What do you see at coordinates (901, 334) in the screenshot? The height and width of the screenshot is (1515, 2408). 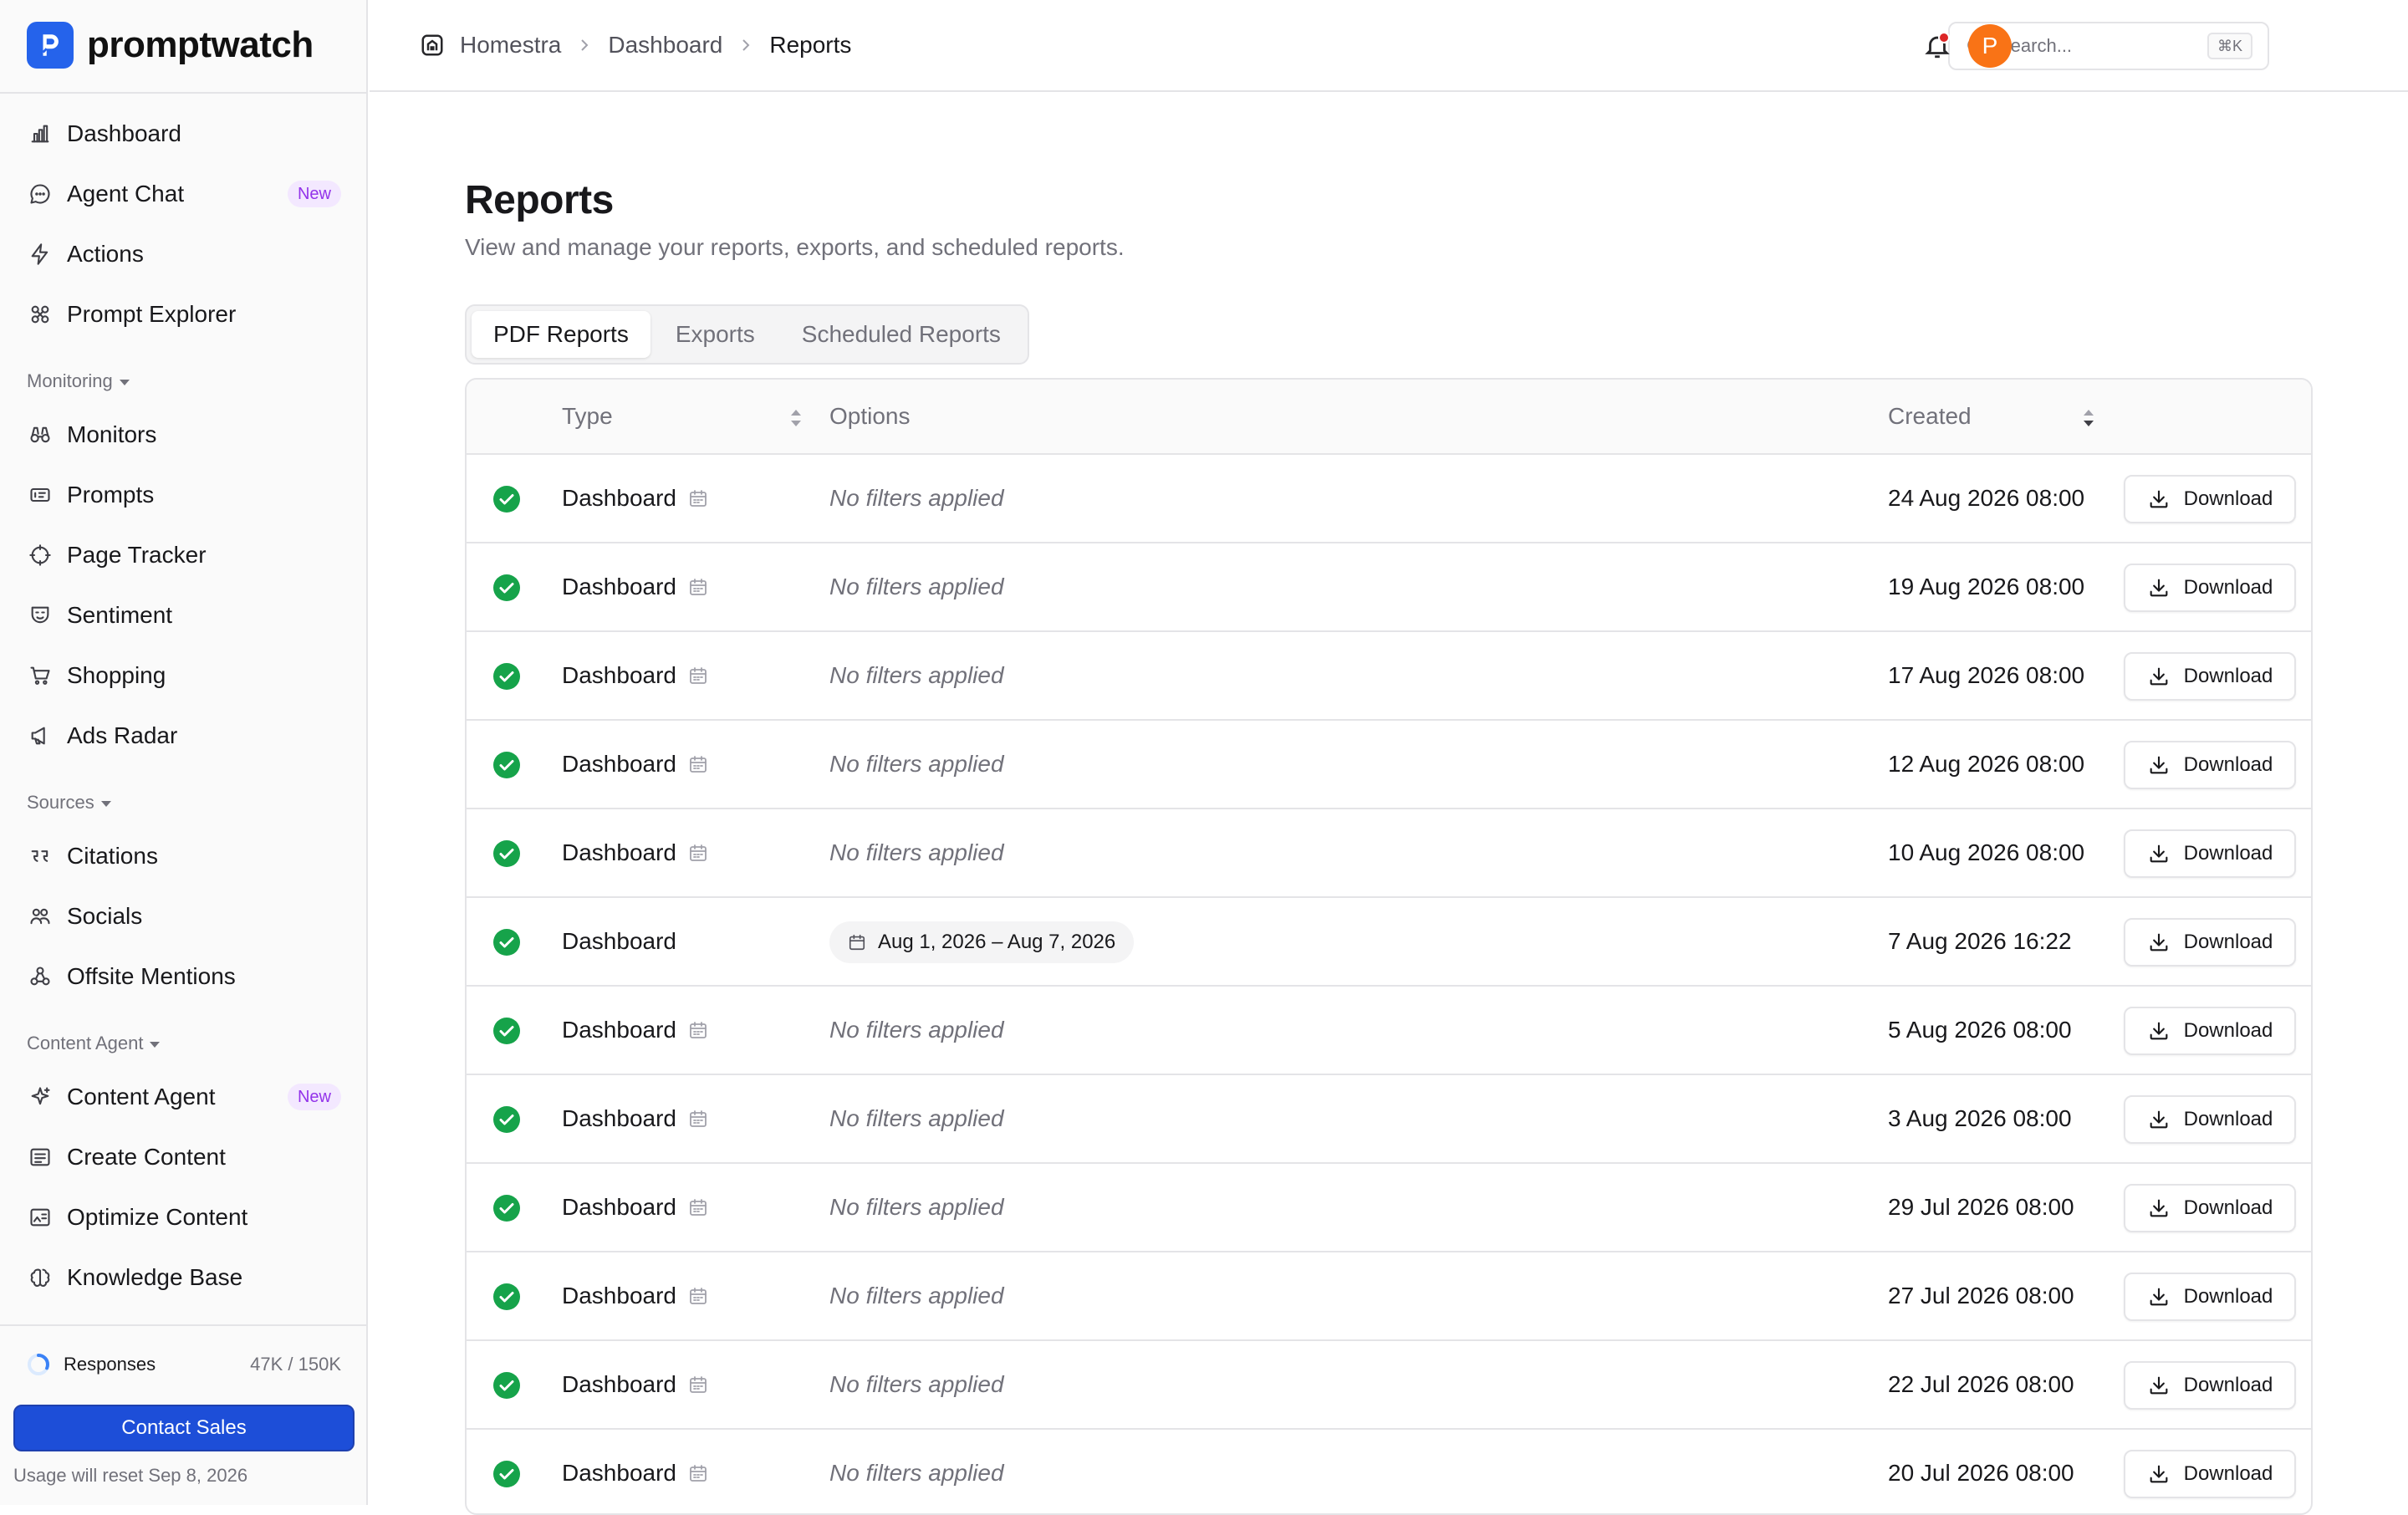 I see `tab-scheduled-reports: Scheduled Reports` at bounding box center [901, 334].